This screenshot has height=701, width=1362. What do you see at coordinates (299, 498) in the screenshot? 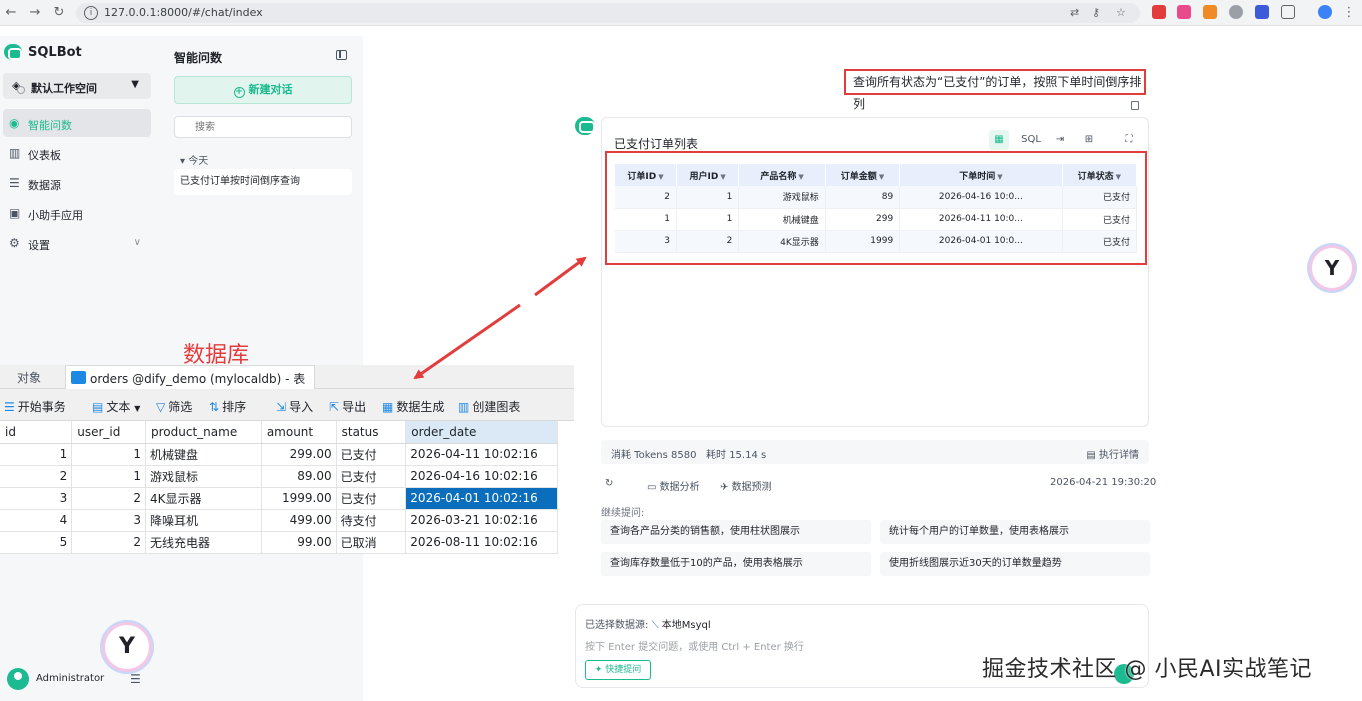
I see `db-cell: 1999.00` at bounding box center [299, 498].